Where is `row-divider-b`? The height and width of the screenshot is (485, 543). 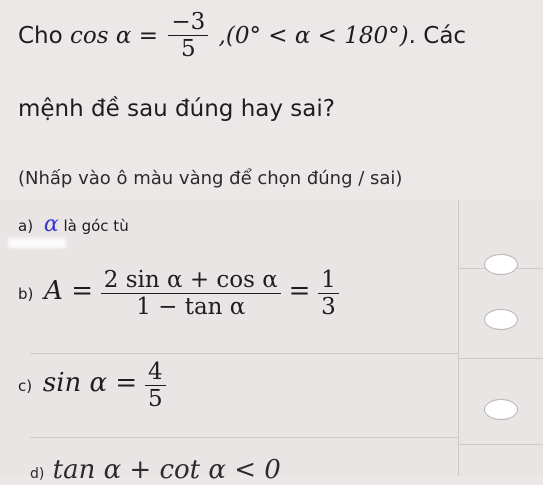
row-divider-b is located at coordinates (244, 353).